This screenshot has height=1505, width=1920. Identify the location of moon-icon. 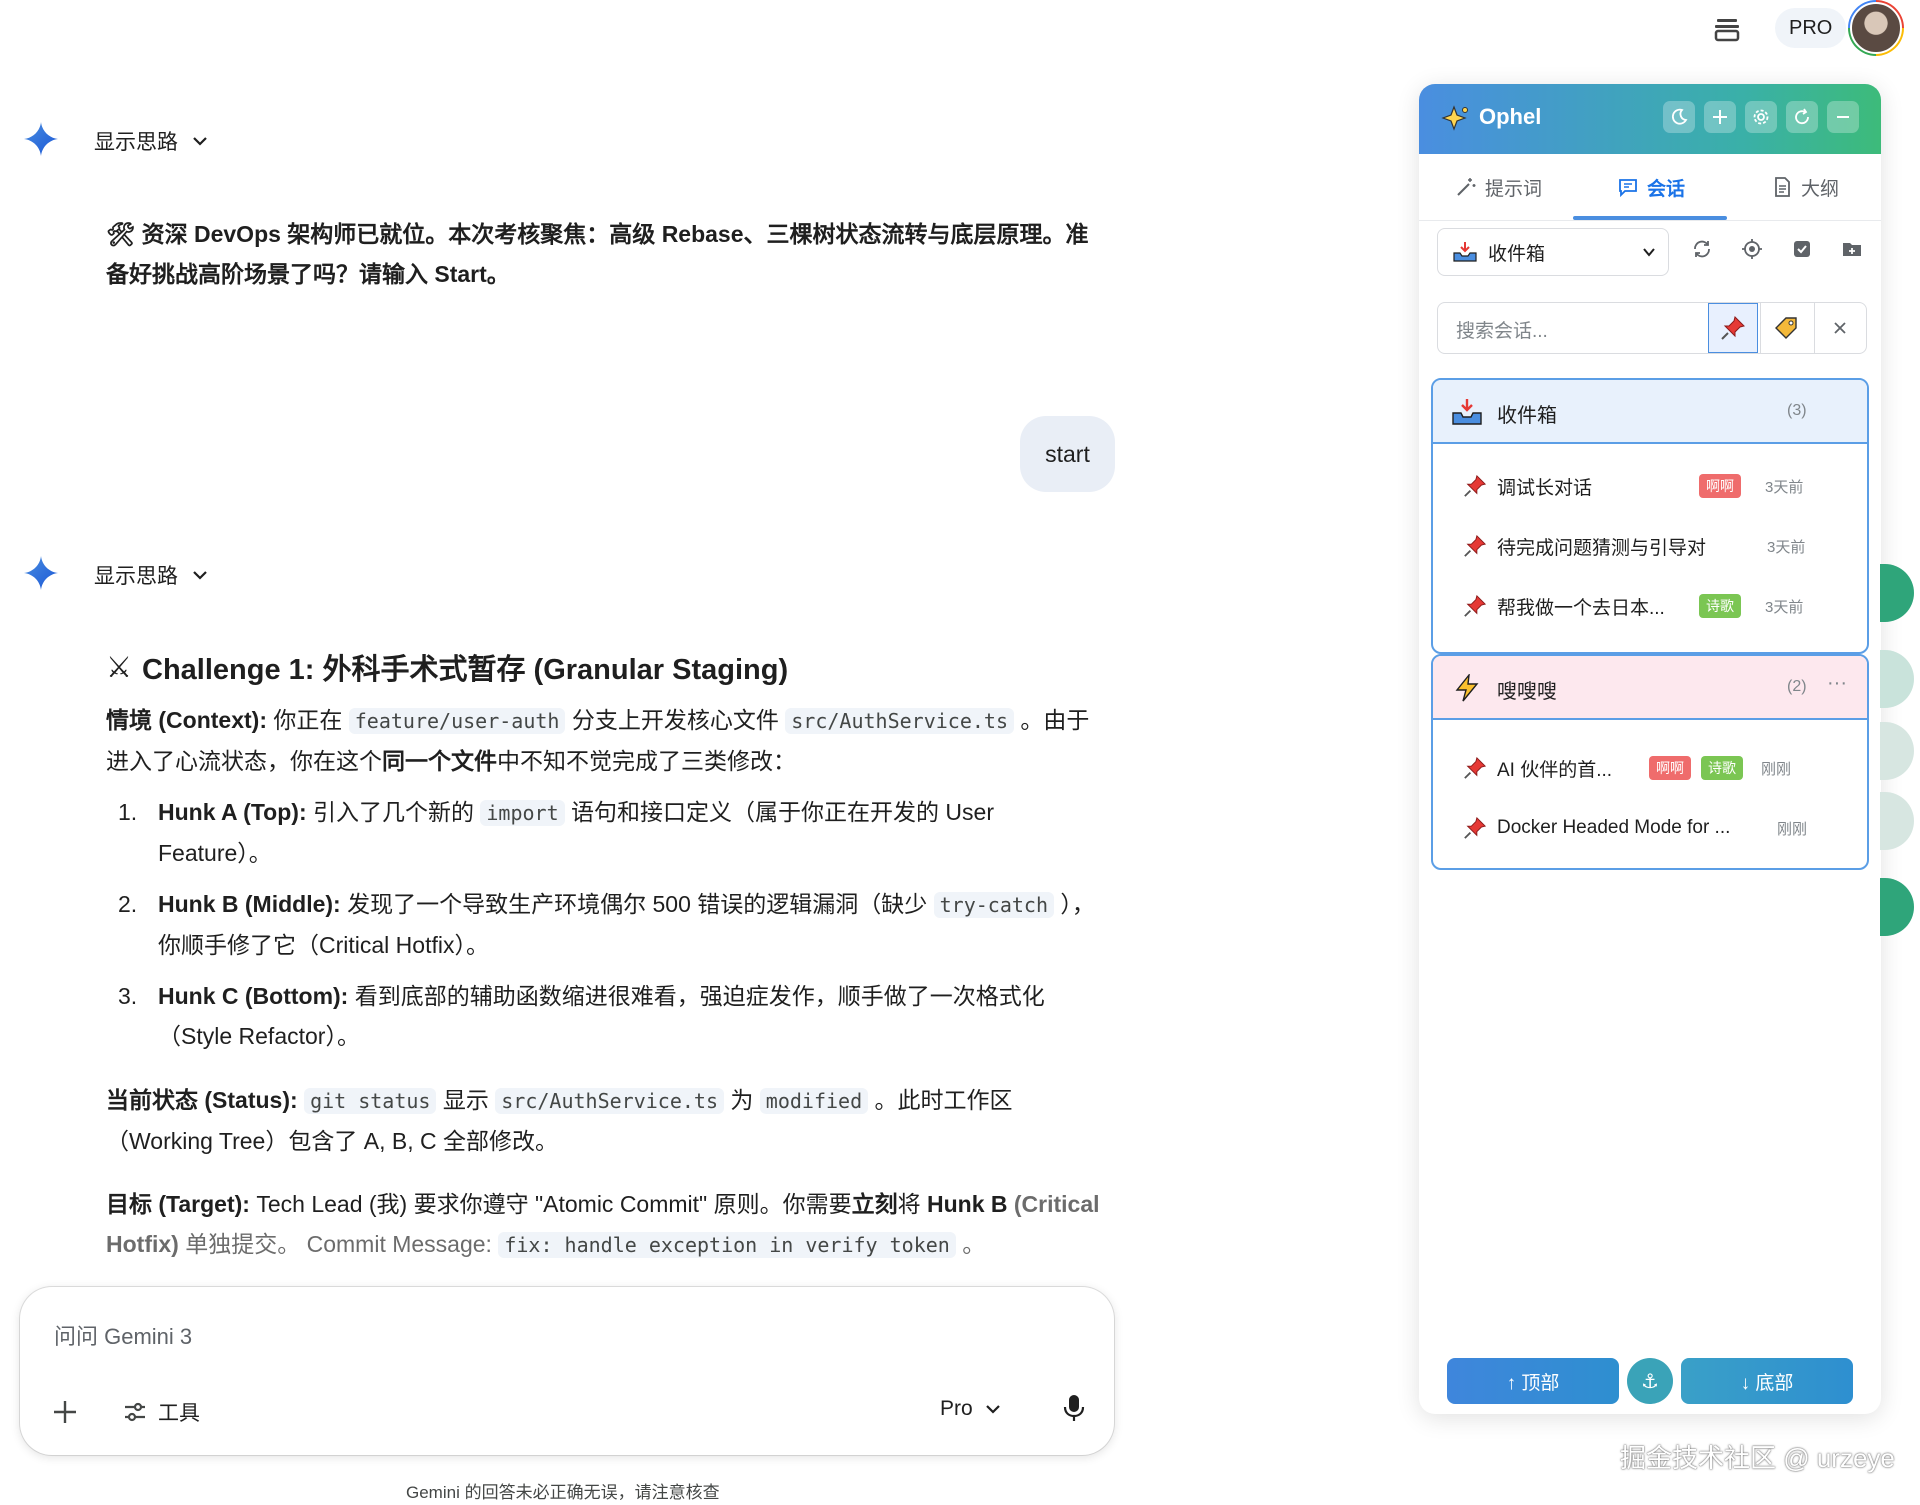
(1679, 117).